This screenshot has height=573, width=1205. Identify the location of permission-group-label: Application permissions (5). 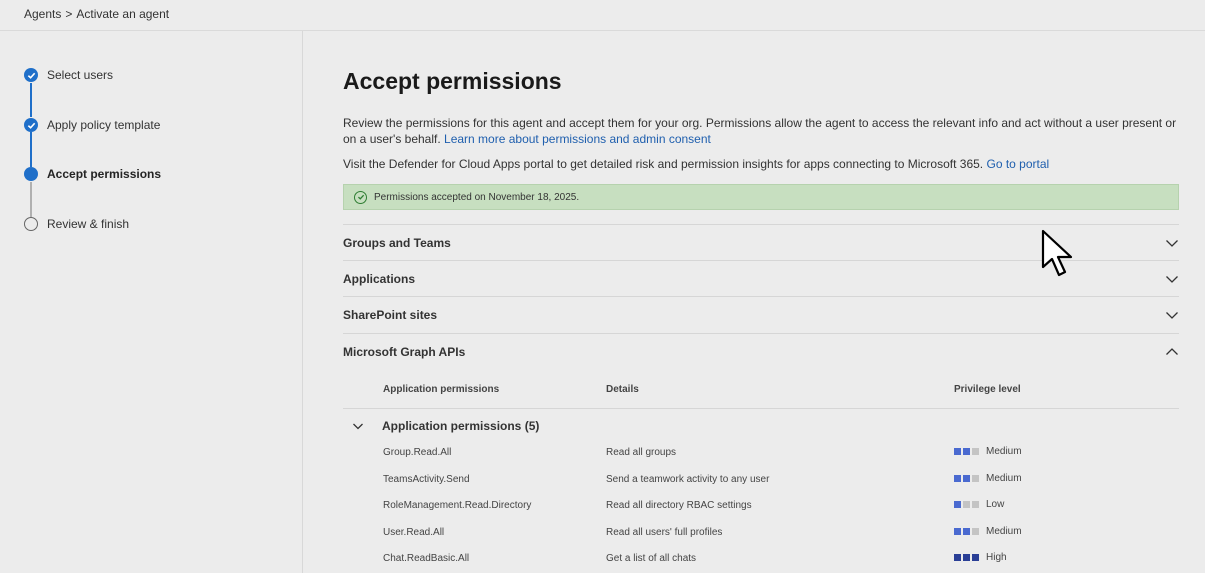
(461, 426).